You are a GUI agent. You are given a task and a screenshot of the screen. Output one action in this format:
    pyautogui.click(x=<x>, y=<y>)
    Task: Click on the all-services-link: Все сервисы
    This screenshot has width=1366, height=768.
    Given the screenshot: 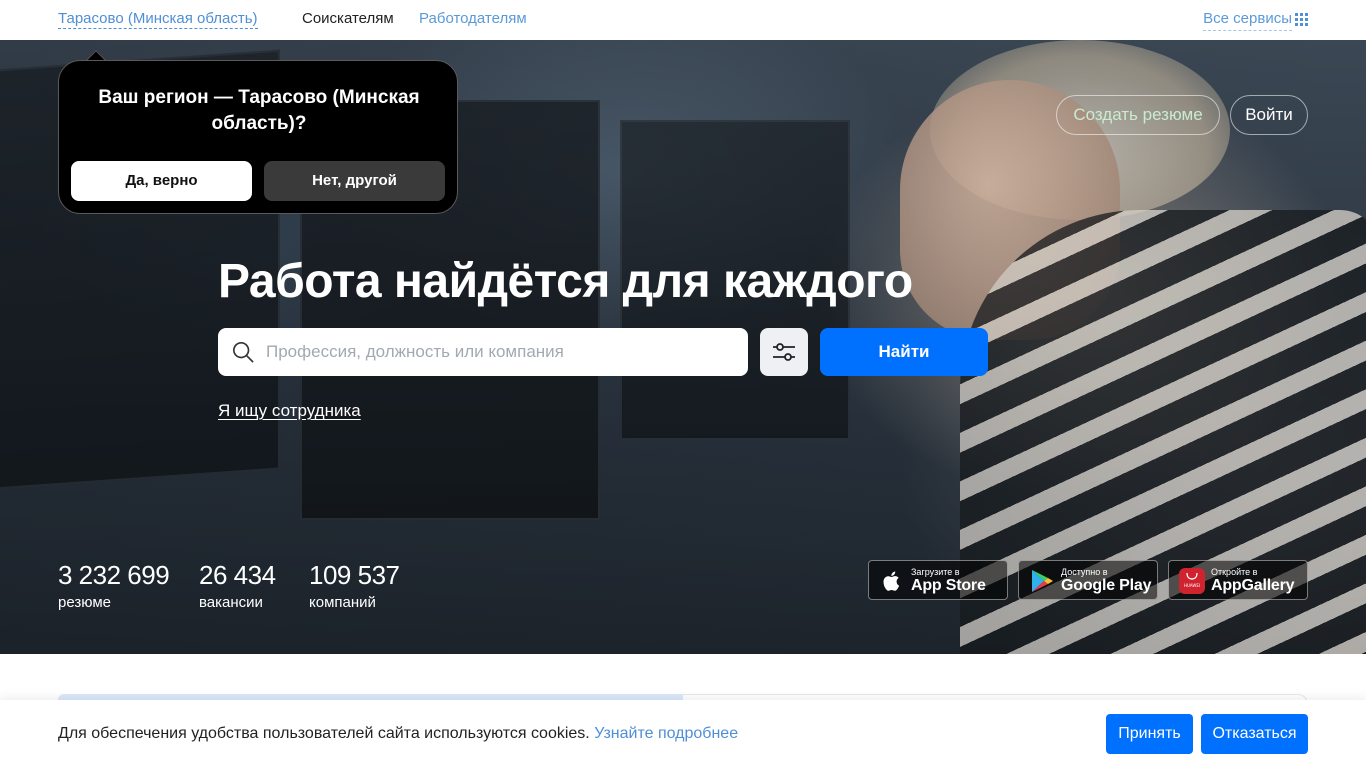 What is the action you would take?
    pyautogui.click(x=1247, y=20)
    